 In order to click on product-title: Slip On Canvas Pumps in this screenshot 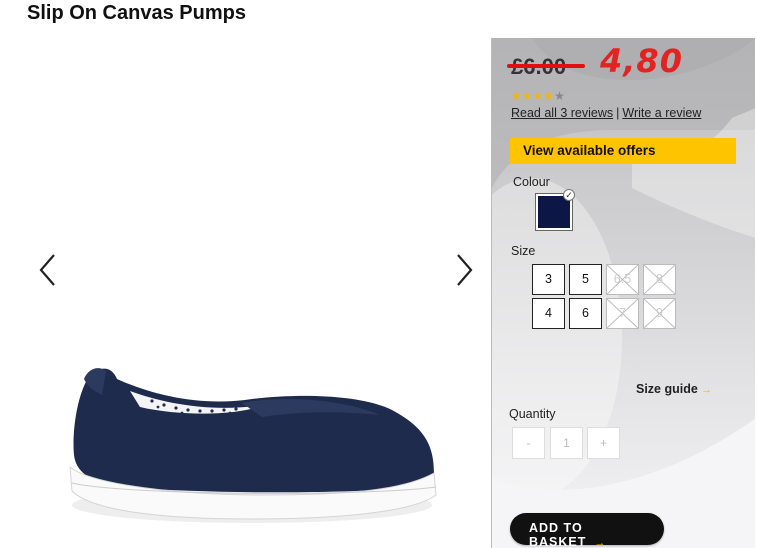, I will do `click(136, 13)`.